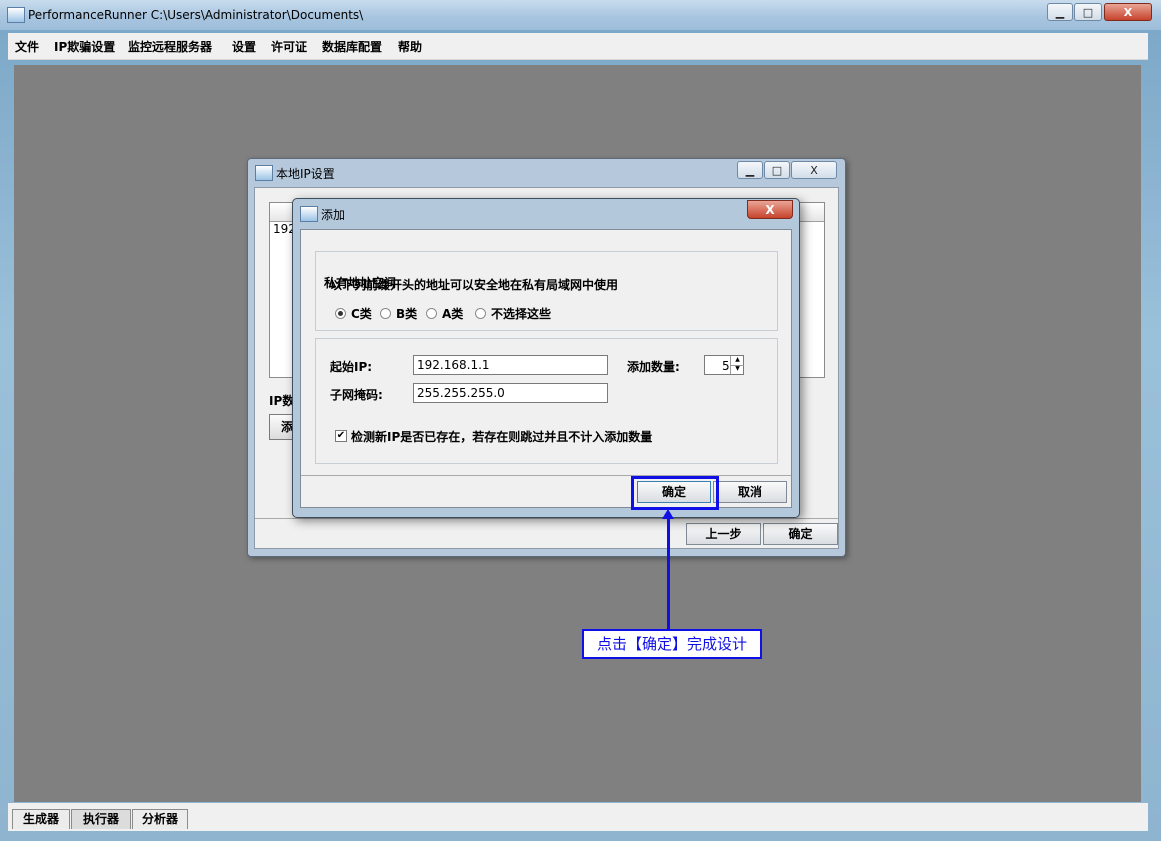  Describe the element at coordinates (480, 313) in the screenshot. I see `radio-none` at that location.